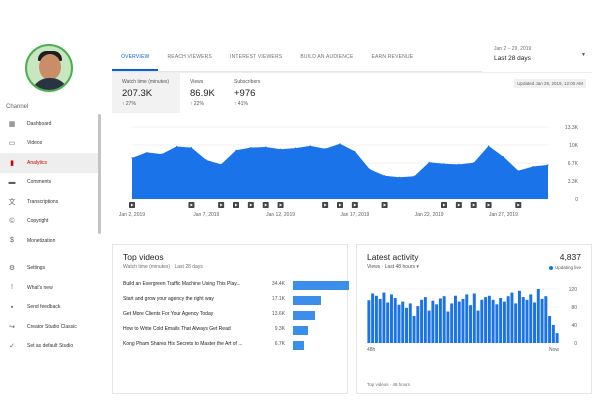 This screenshot has height=400, width=600. I want to click on dashboard-icon: ▦, so click(12, 124).